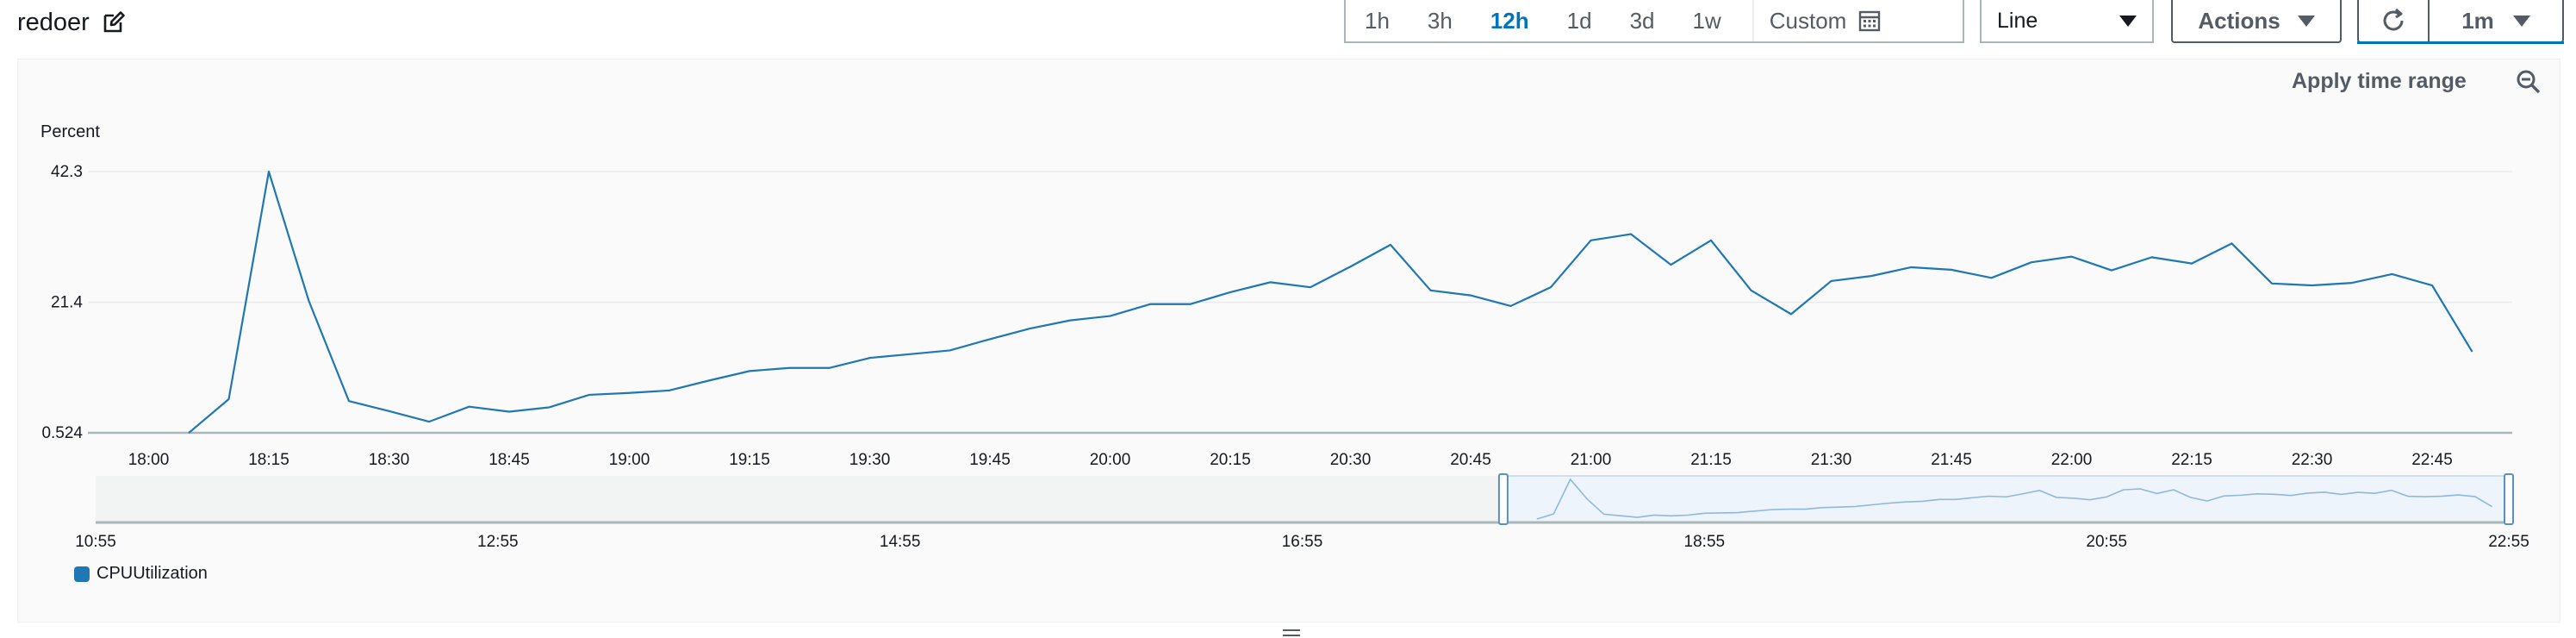  What do you see at coordinates (1302, 512) in the screenshot?
I see `time-navigator: 10:55 12:55 14:55 16:55 18:55 20:55 22:55` at bounding box center [1302, 512].